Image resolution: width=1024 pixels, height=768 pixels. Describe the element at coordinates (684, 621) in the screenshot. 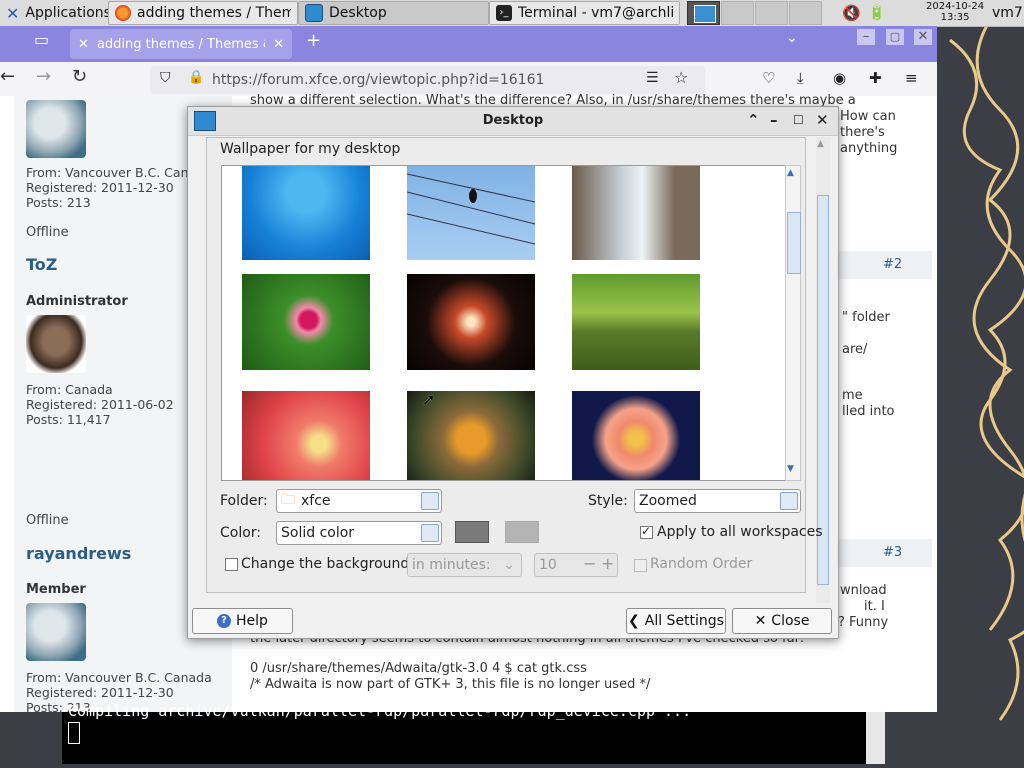

I see `all-settings-label: All Settings` at that location.